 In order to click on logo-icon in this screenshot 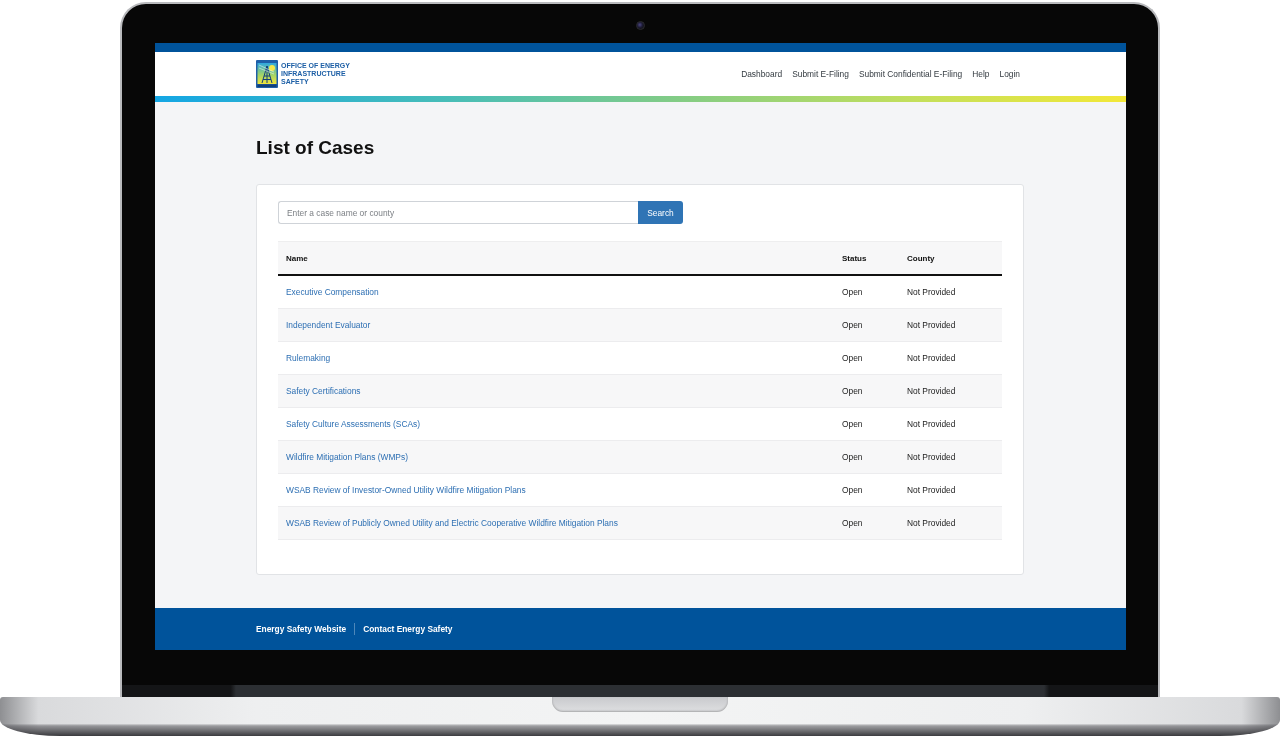, I will do `click(267, 74)`.